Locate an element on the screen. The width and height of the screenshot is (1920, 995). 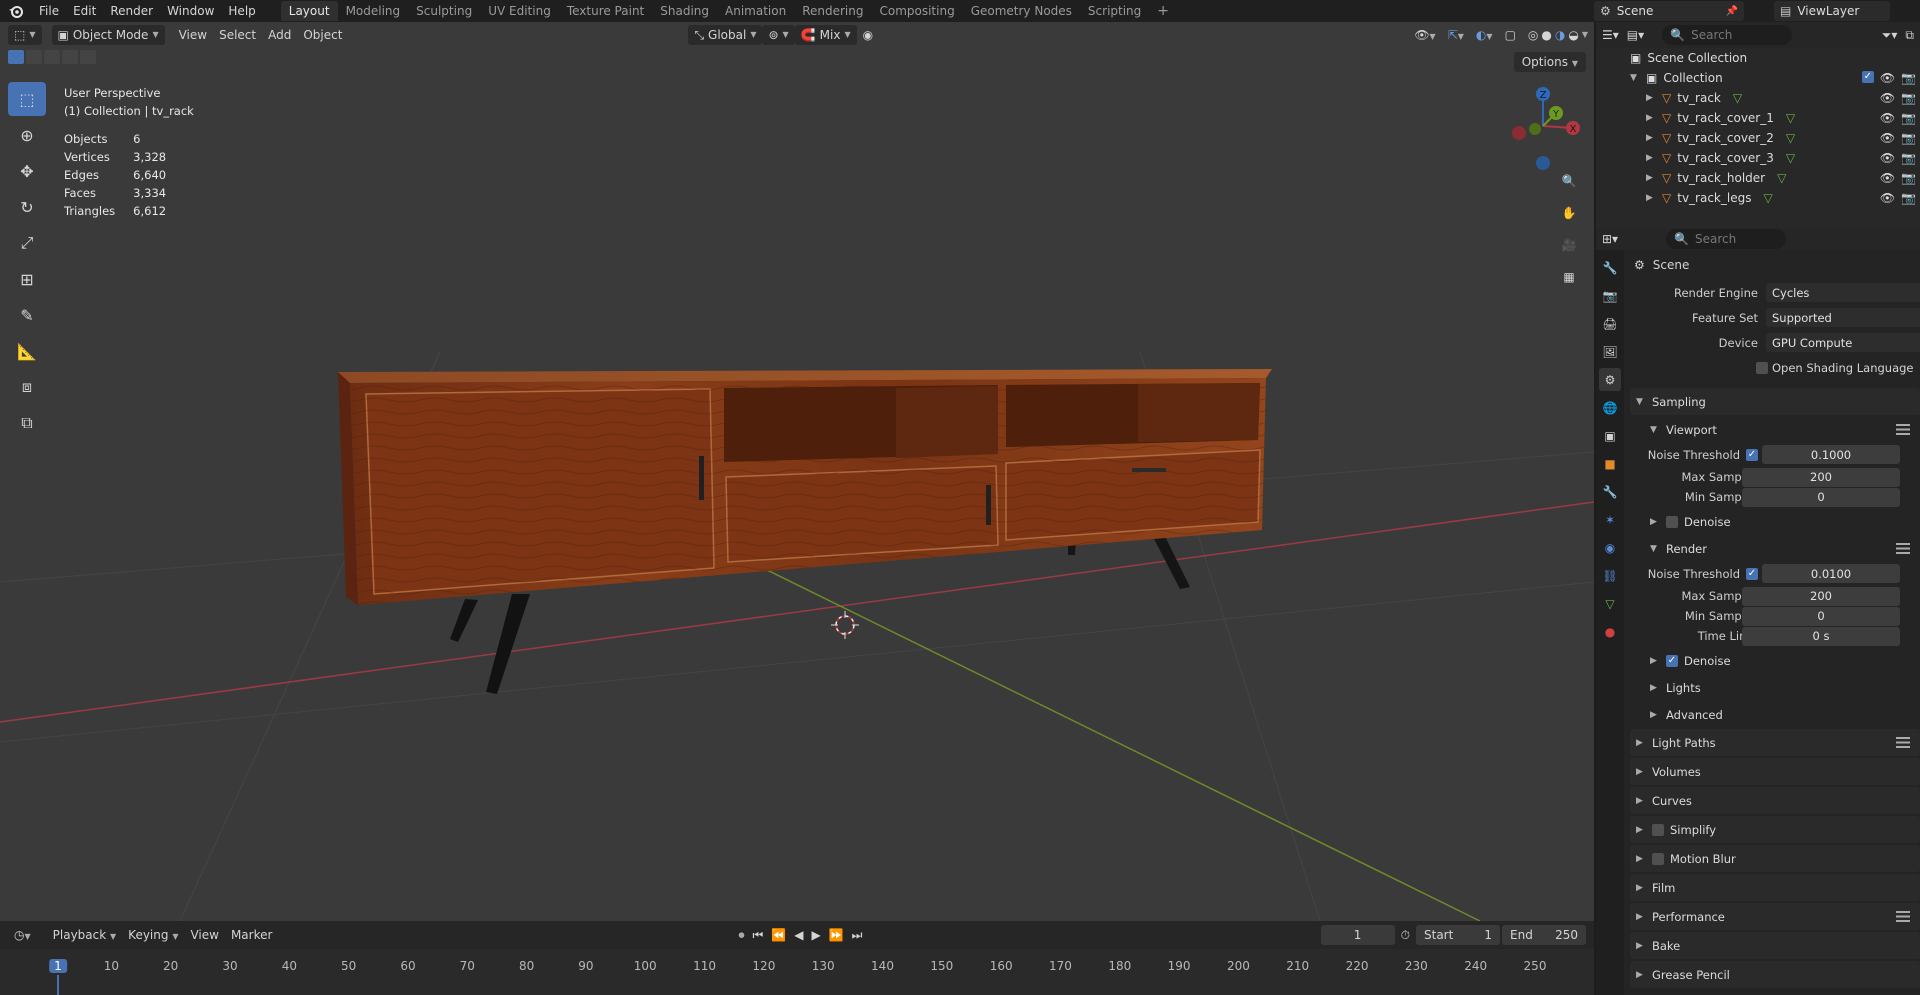
outliner-search-input: 🔍 Search is located at coordinates (1727, 35).